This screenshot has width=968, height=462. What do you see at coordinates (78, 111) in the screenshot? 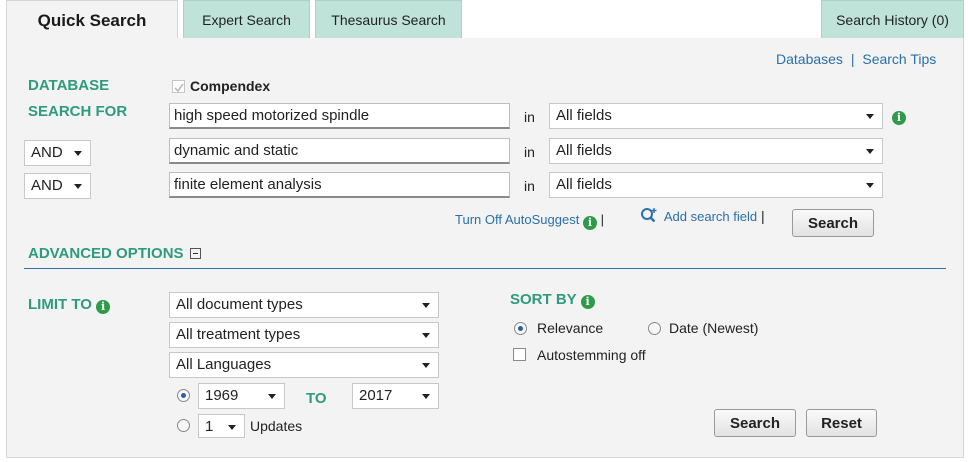
I see `search-for-label: SEARCH FOR` at bounding box center [78, 111].